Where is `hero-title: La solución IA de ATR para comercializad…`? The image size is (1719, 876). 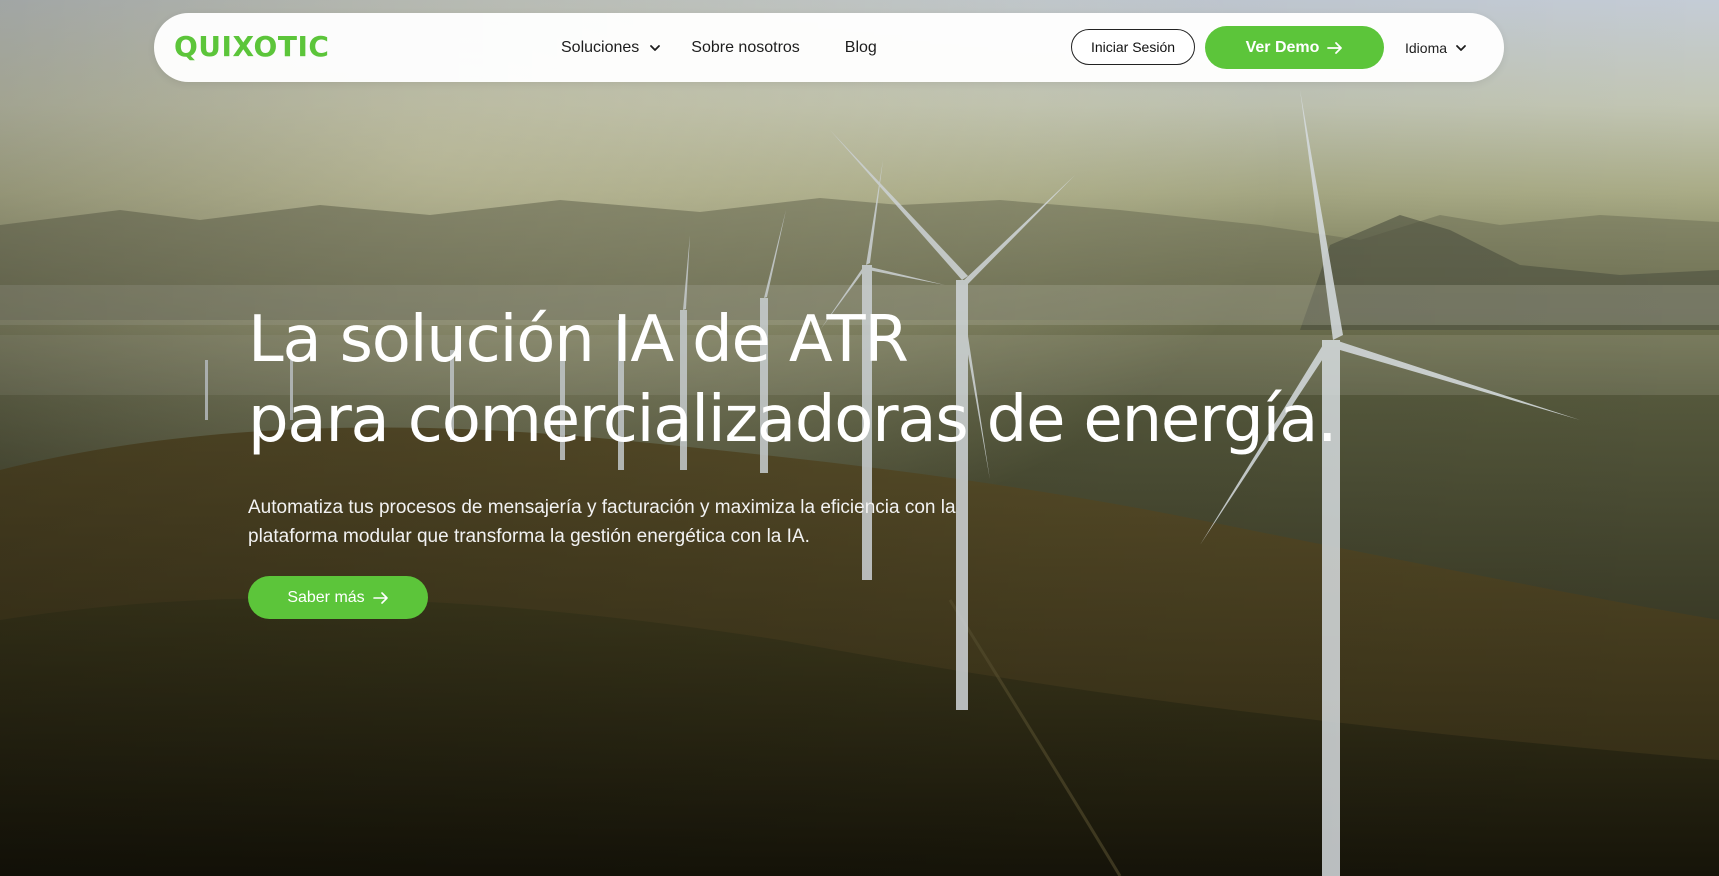 hero-title: La solución IA de ATR para comercializad… is located at coordinates (792, 380).